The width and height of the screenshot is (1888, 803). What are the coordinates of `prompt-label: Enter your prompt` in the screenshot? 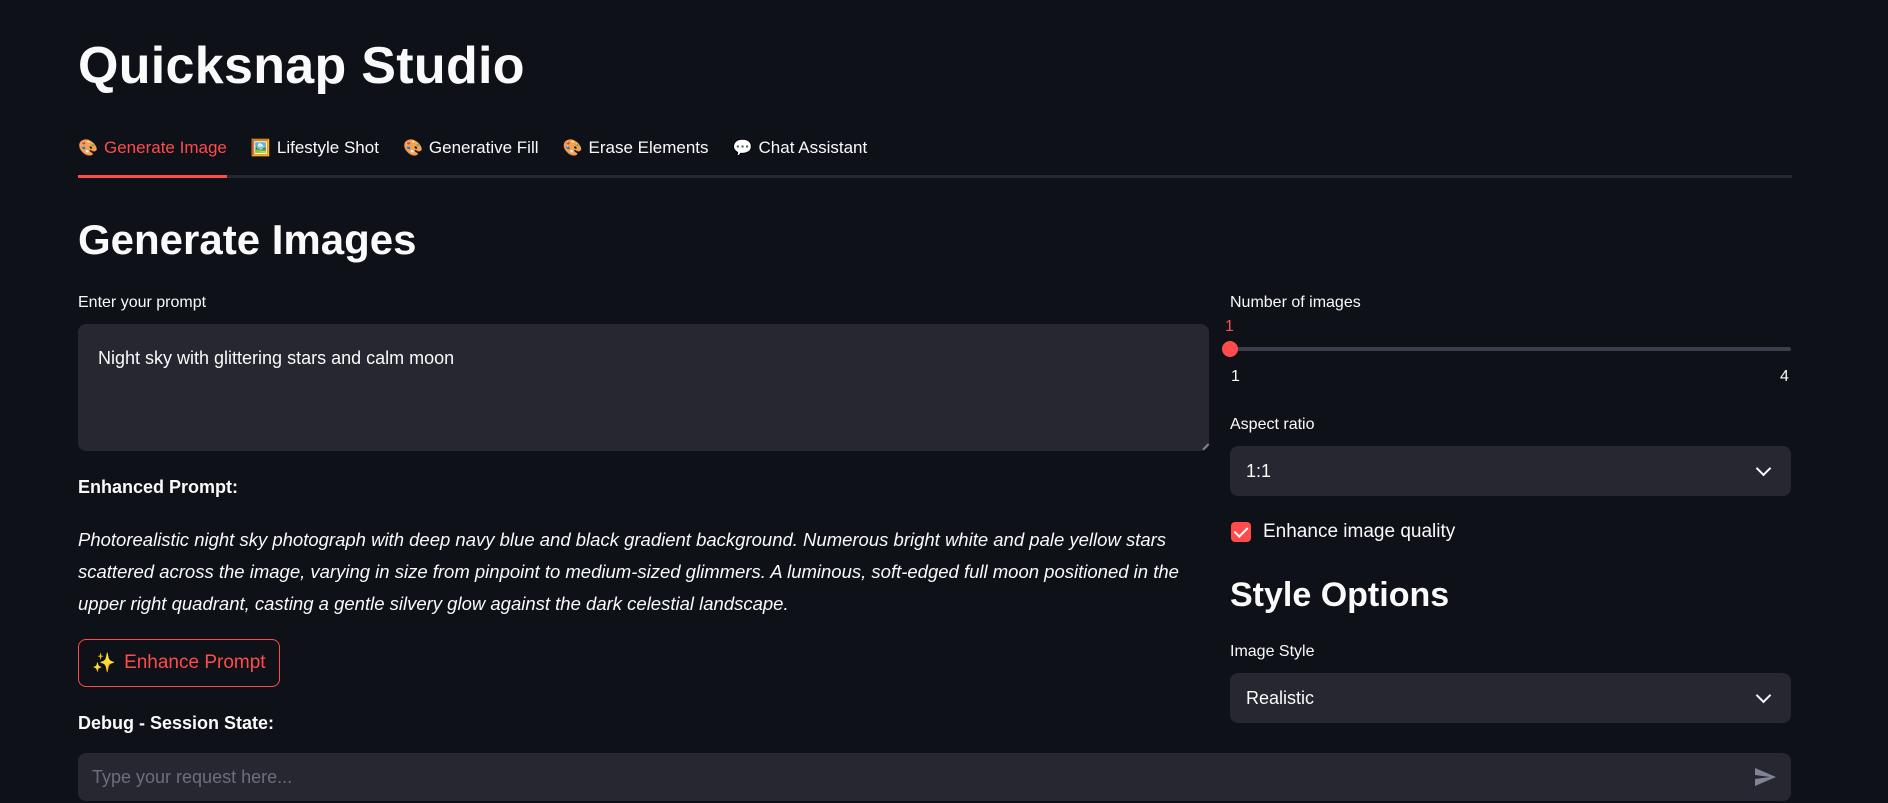 It's located at (142, 302).